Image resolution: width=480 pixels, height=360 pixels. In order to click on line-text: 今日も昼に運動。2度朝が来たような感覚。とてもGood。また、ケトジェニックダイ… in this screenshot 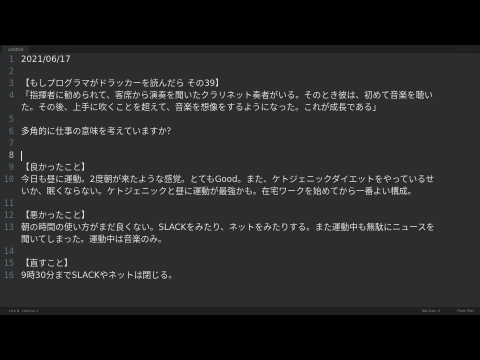, I will do `click(228, 180)`.